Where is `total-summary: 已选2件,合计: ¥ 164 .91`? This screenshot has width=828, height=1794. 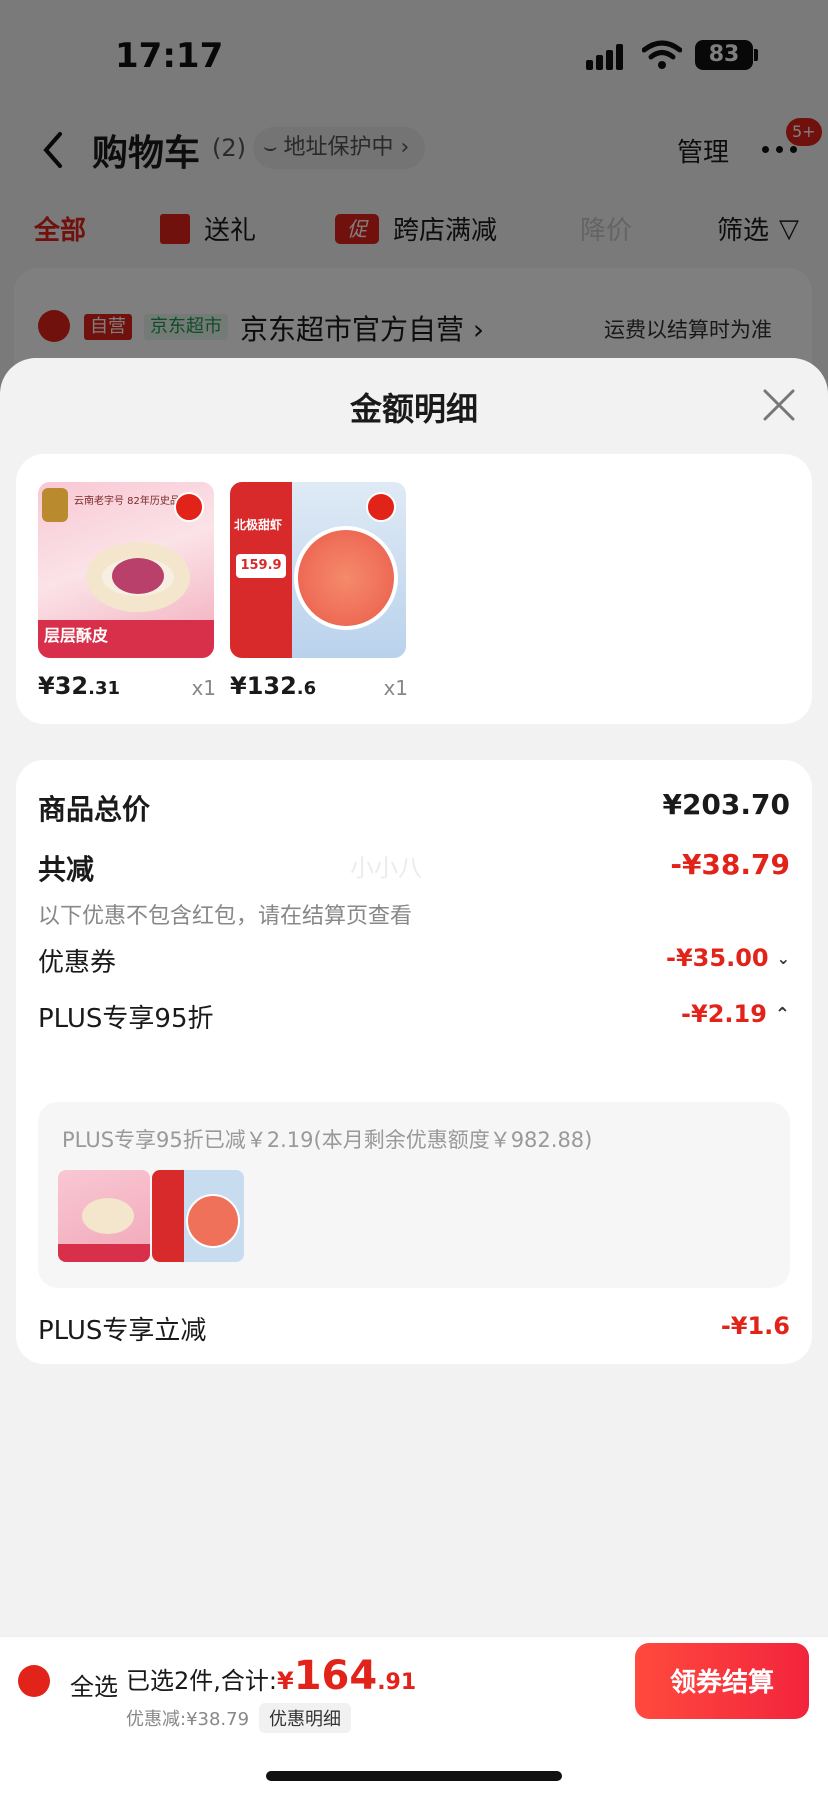 total-summary: 已选2件,合计: ¥ 164 .91 is located at coordinates (271, 1676).